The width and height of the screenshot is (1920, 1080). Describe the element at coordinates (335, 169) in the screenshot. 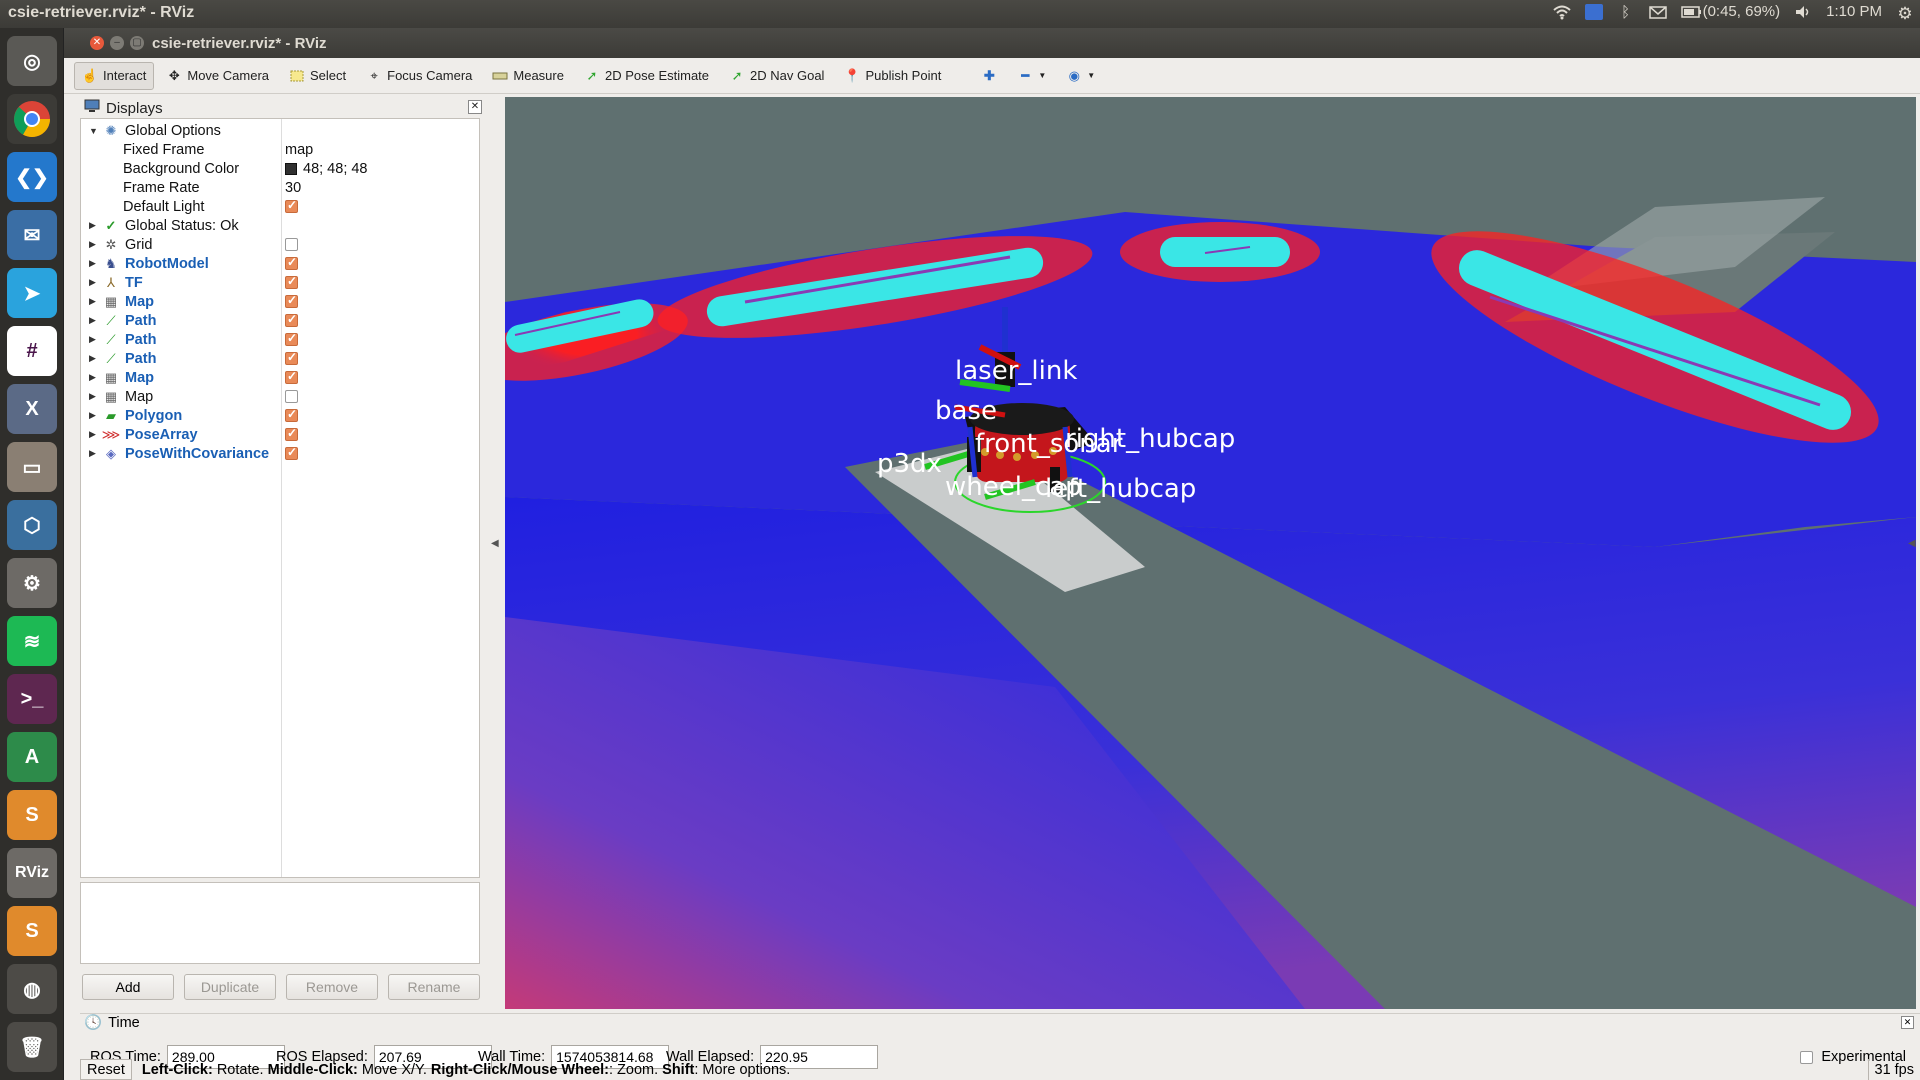

I see `background-color-value: 48; 48; 48` at that location.